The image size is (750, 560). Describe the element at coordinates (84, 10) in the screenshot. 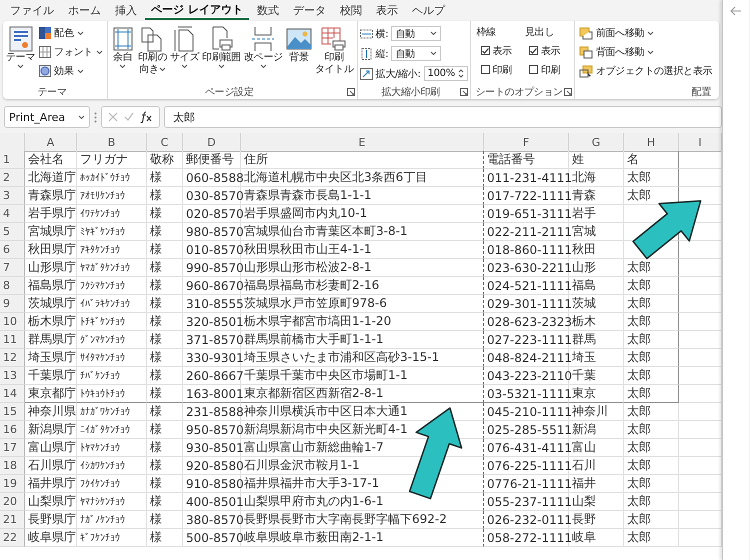

I see `ribbon-tab: ホーム` at that location.